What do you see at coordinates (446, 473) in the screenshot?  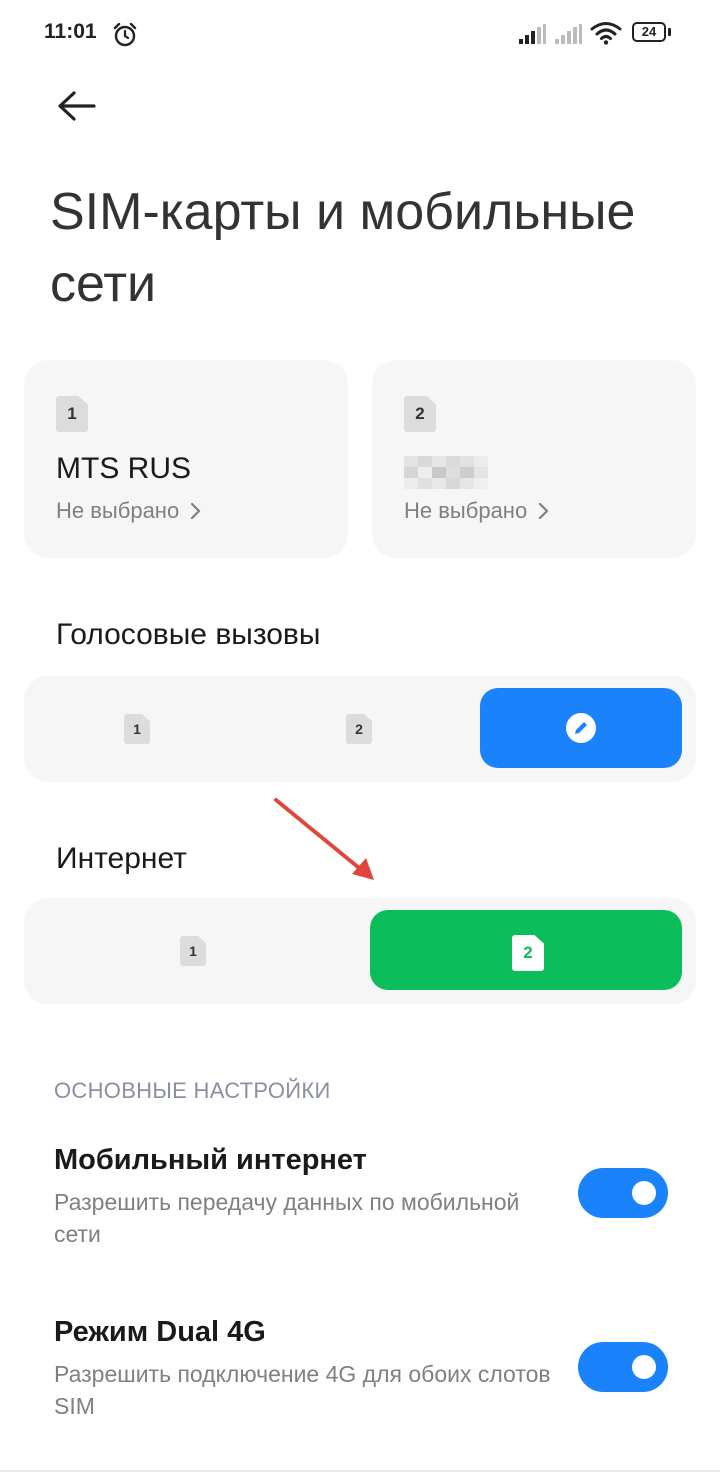 I see `sim-carrier-name-blurred` at bounding box center [446, 473].